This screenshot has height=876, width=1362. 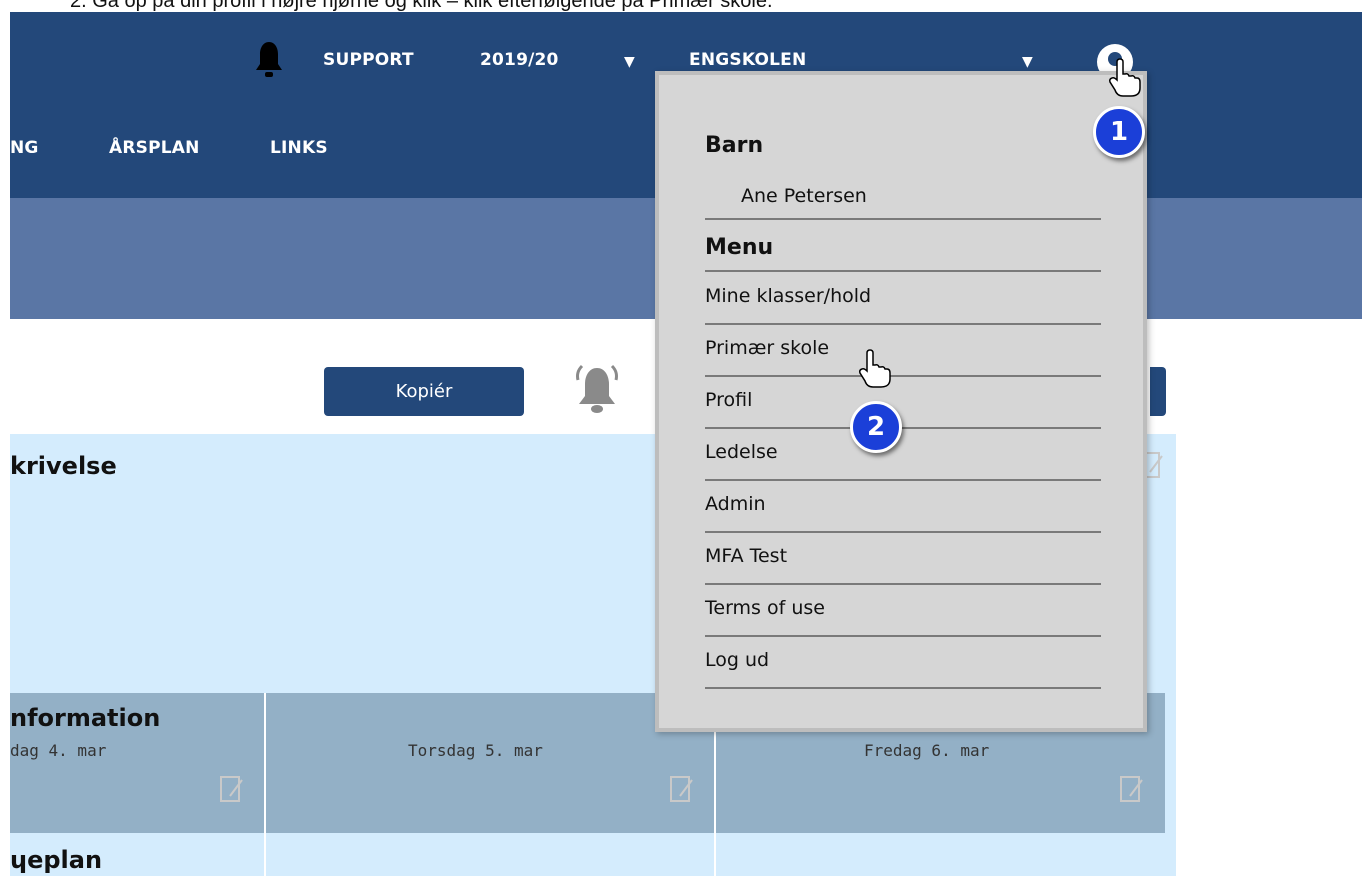 I want to click on school-year-select: 2019/20, so click(x=519, y=60).